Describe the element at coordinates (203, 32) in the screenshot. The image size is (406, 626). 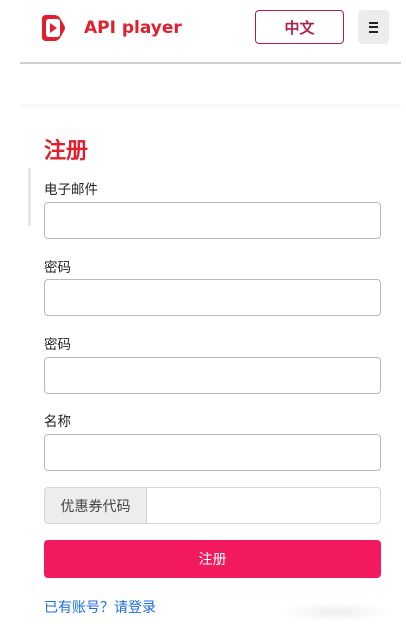
I see `top-header: API player 中文` at that location.